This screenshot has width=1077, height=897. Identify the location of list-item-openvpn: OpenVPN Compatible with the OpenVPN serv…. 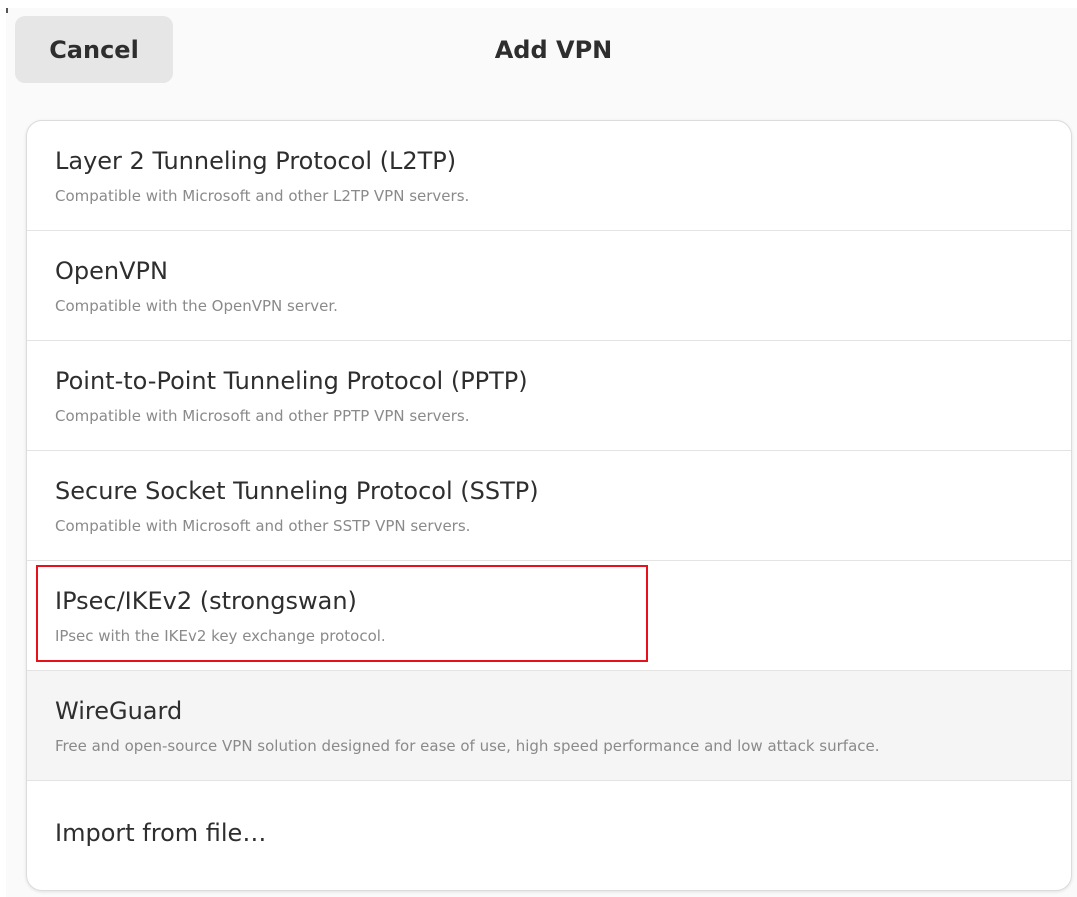
(549, 286).